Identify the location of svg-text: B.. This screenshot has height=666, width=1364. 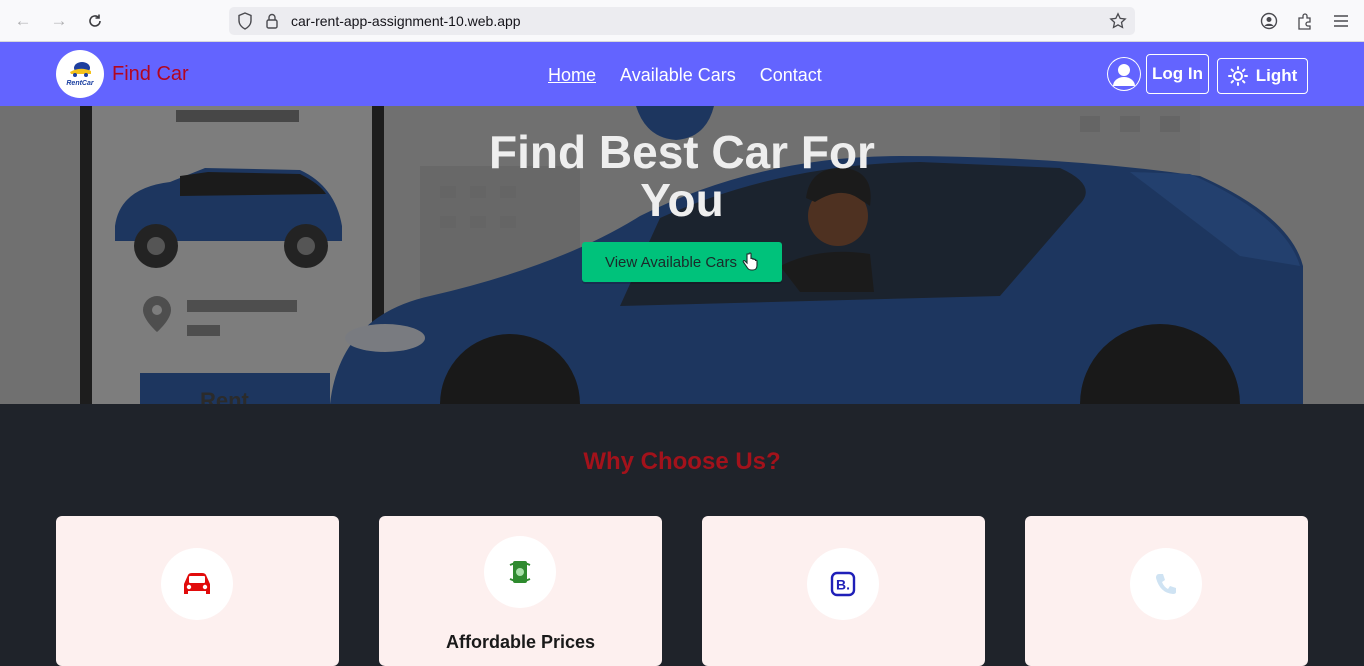
(843, 585).